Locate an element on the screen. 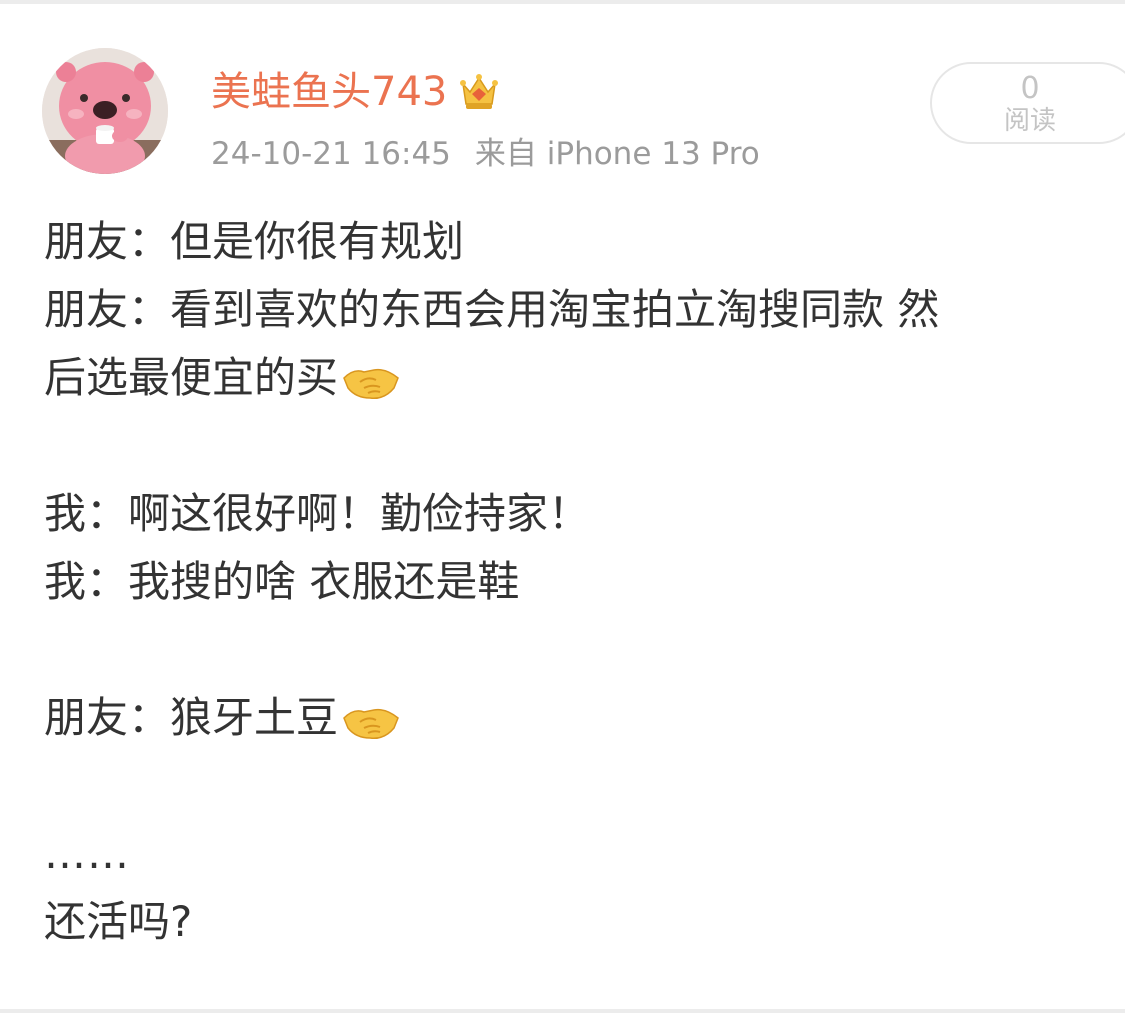  post-line: 我：啊这很好啊！勤俭持家！ is located at coordinates (574, 514).